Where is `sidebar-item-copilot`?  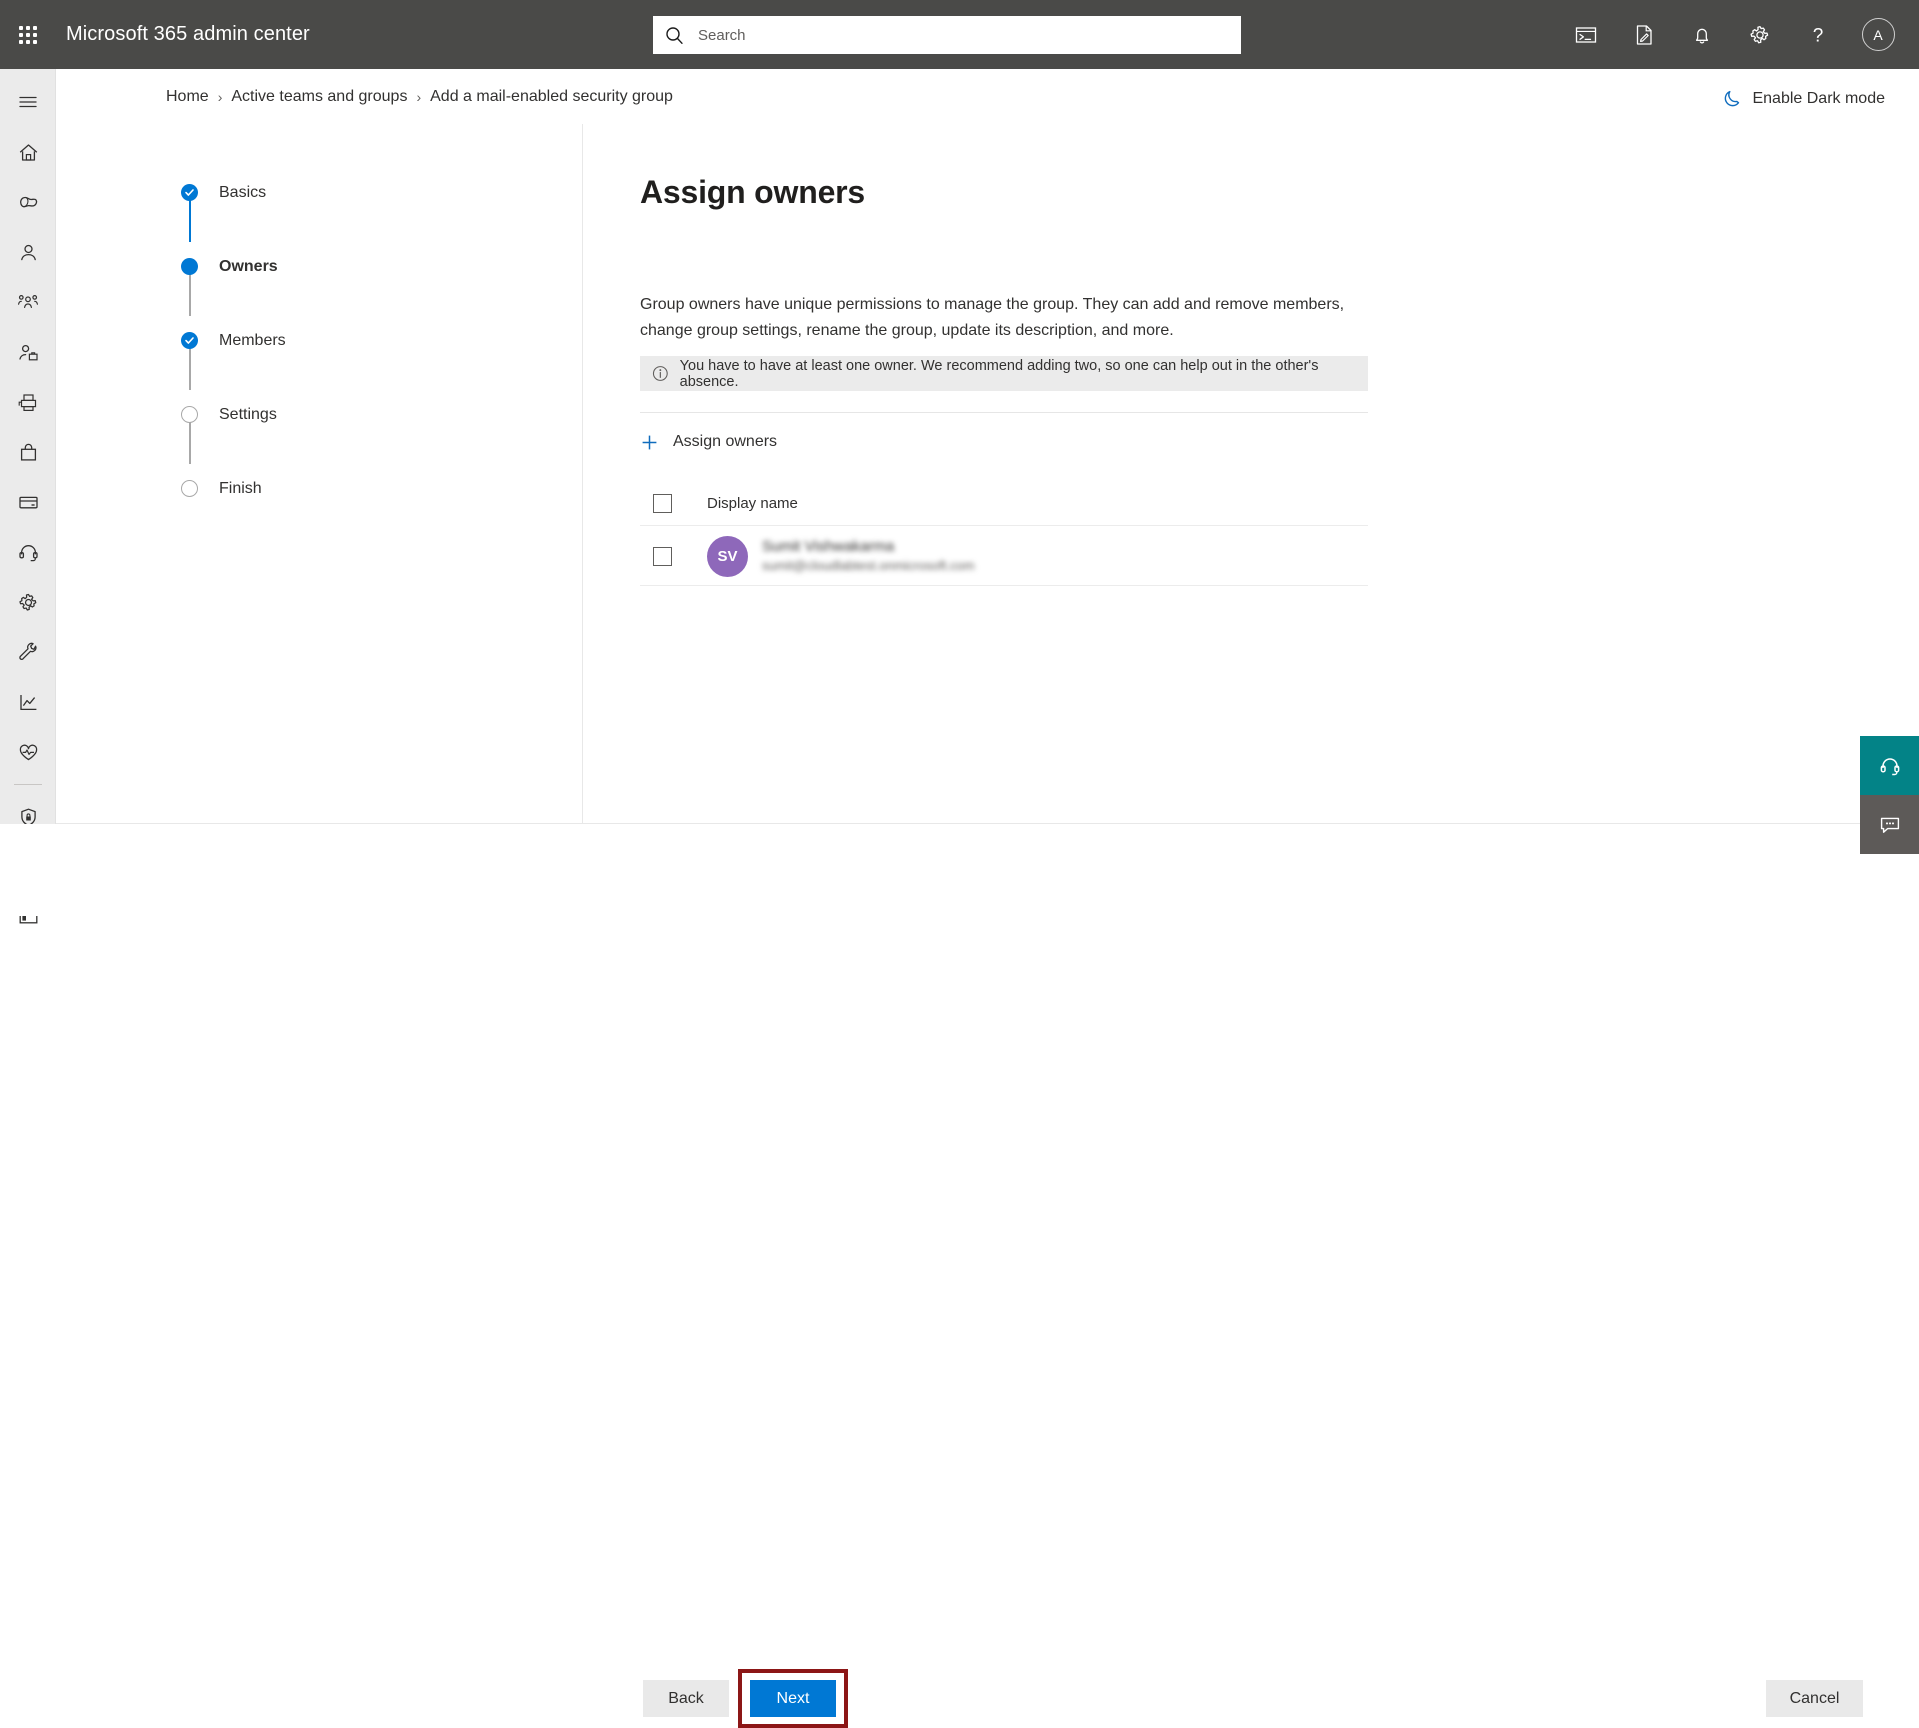
sidebar-item-copilot is located at coordinates (28, 202).